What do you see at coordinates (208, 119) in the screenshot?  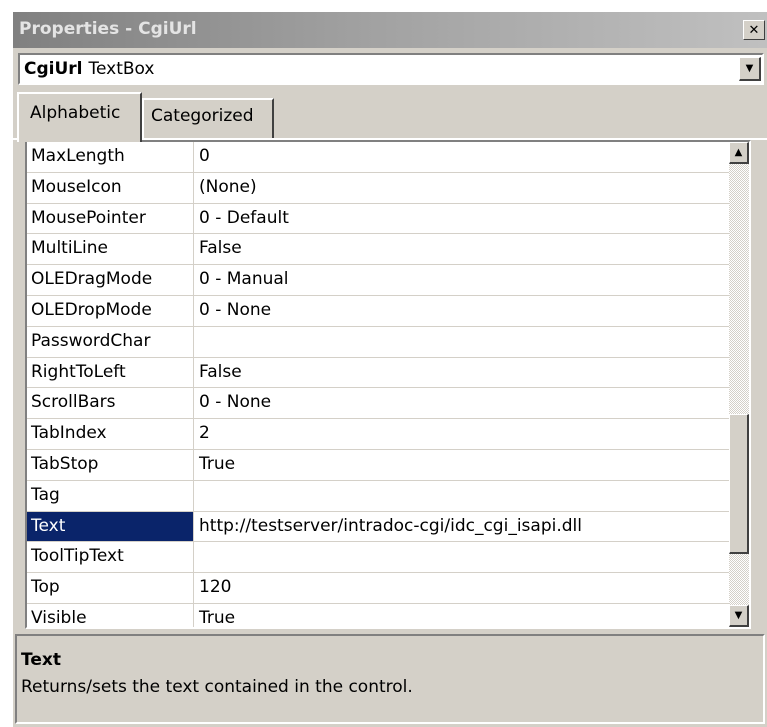 I see `tab-categorized: Categorized` at bounding box center [208, 119].